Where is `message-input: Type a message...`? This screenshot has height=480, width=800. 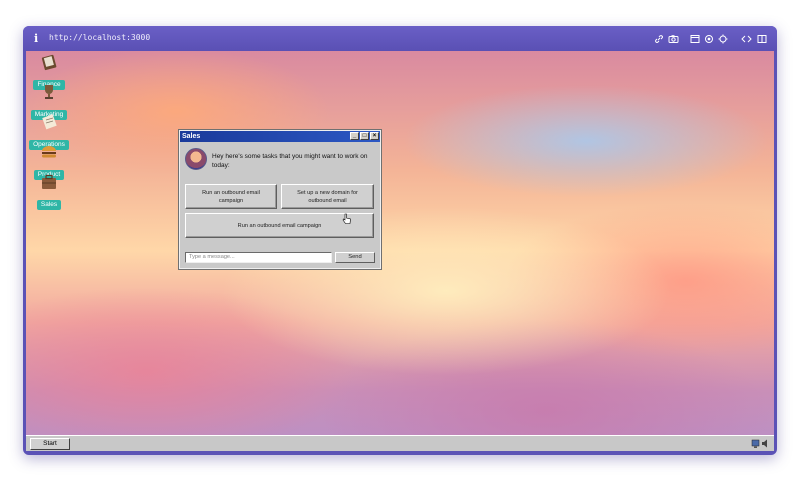 message-input: Type a message... is located at coordinates (258, 257).